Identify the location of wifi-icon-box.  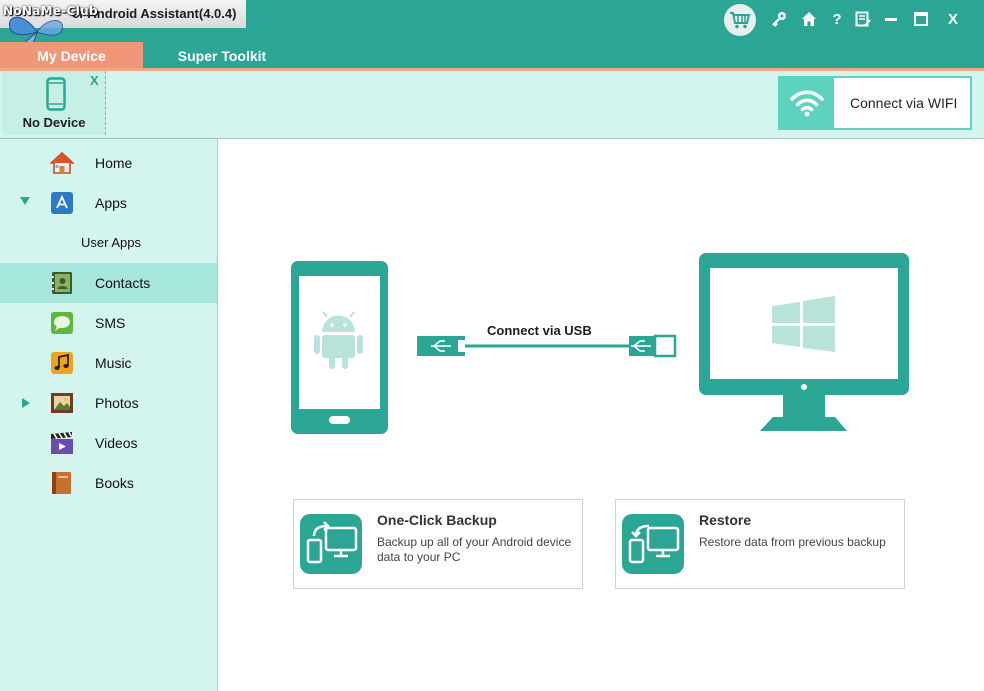
(807, 103).